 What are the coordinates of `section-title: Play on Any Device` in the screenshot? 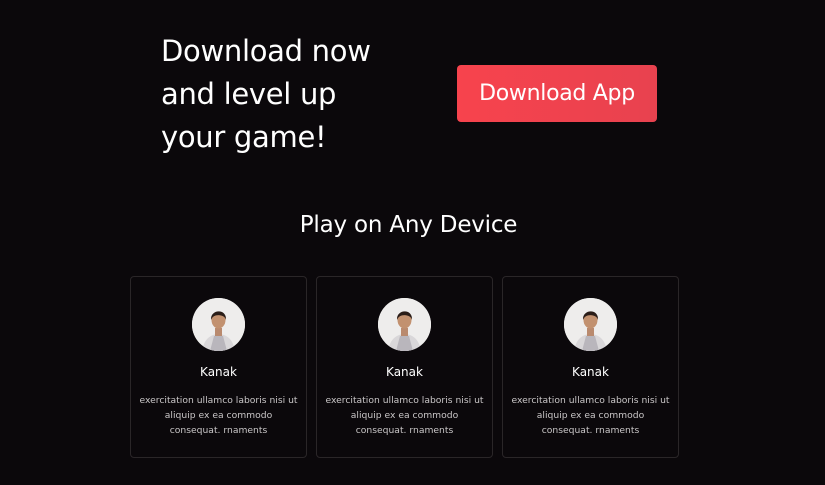 It's located at (408, 225).